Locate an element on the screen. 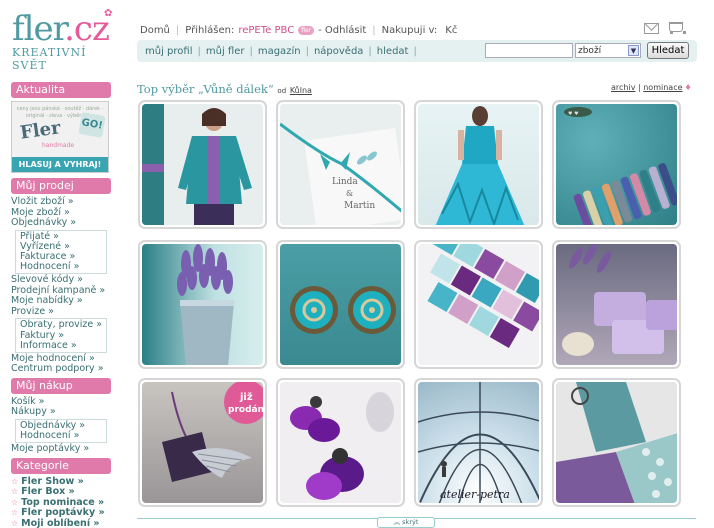 The width and height of the screenshot is (714, 528). currency-label: Nakupuji v: is located at coordinates (409, 30).